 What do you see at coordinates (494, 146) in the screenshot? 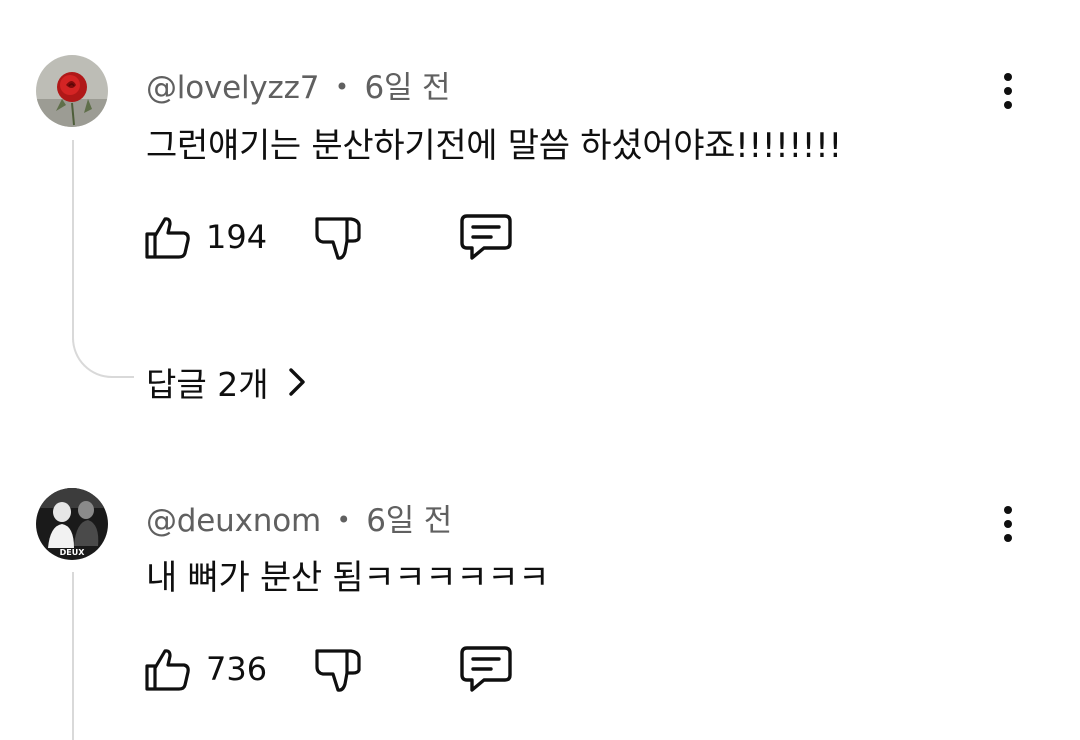
I see `comment-text: 그런얘기는 분산하기전에 말씀 하셨어야죠!!!!!!!!` at bounding box center [494, 146].